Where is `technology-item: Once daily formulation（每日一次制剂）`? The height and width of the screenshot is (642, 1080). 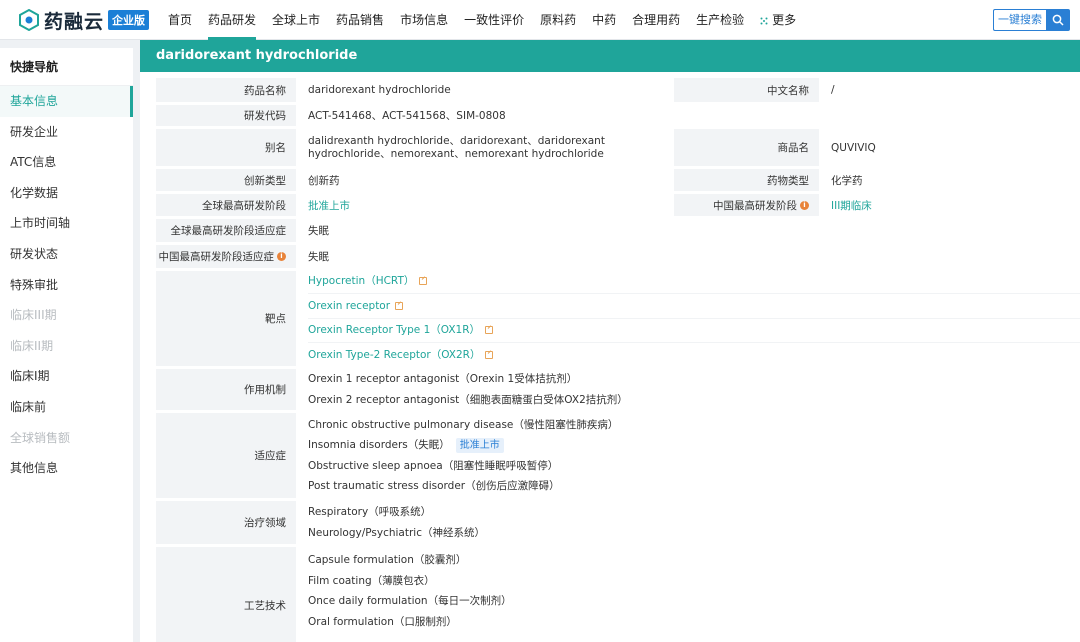
technology-item: Once daily formulation（每日一次制剂） is located at coordinates (410, 601).